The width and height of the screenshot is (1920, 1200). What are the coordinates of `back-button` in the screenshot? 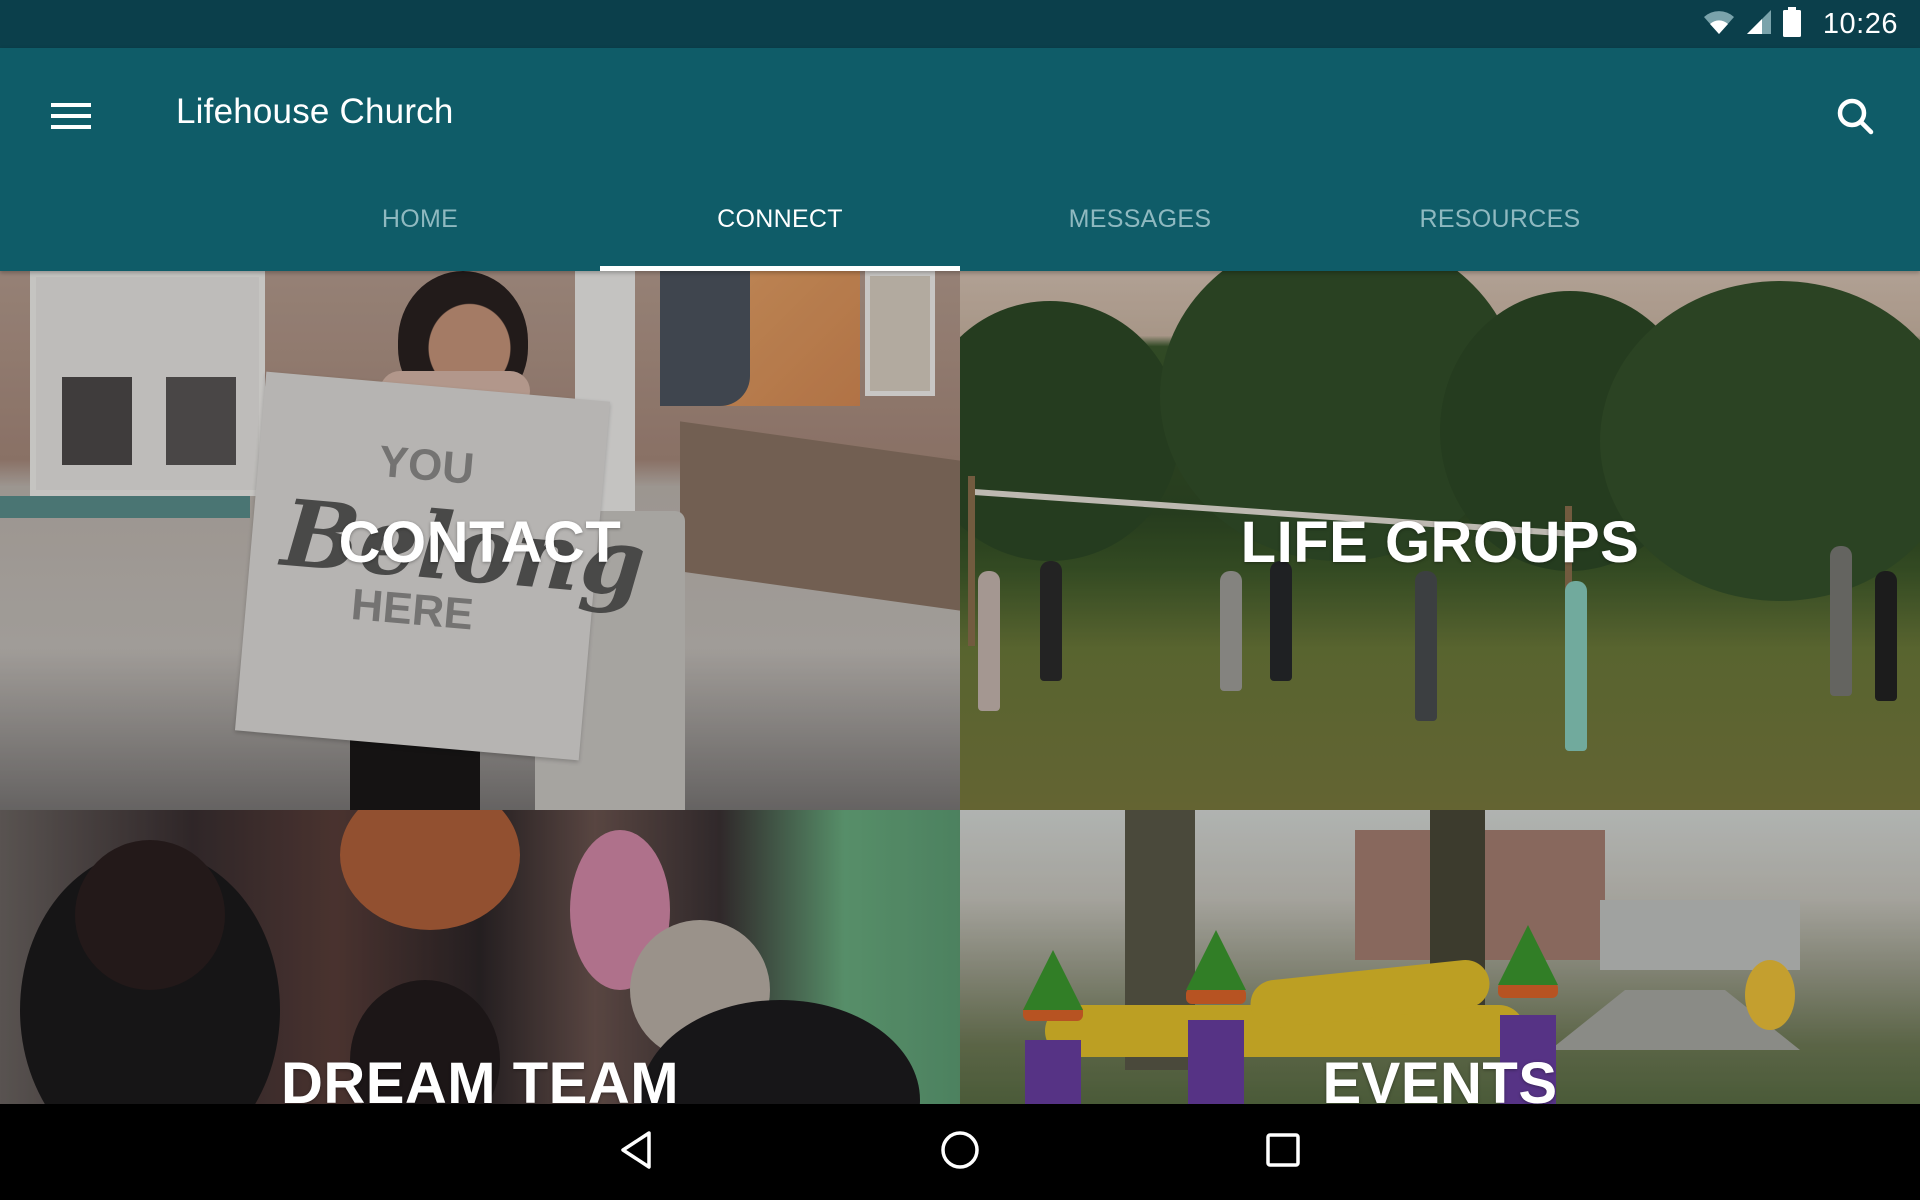 It's located at (636, 1152).